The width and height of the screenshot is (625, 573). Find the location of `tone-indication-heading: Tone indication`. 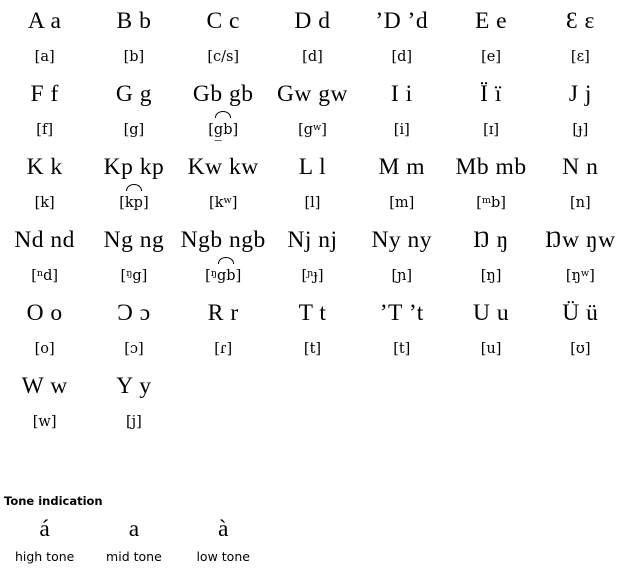

tone-indication-heading: Tone indication is located at coordinates (53, 501).